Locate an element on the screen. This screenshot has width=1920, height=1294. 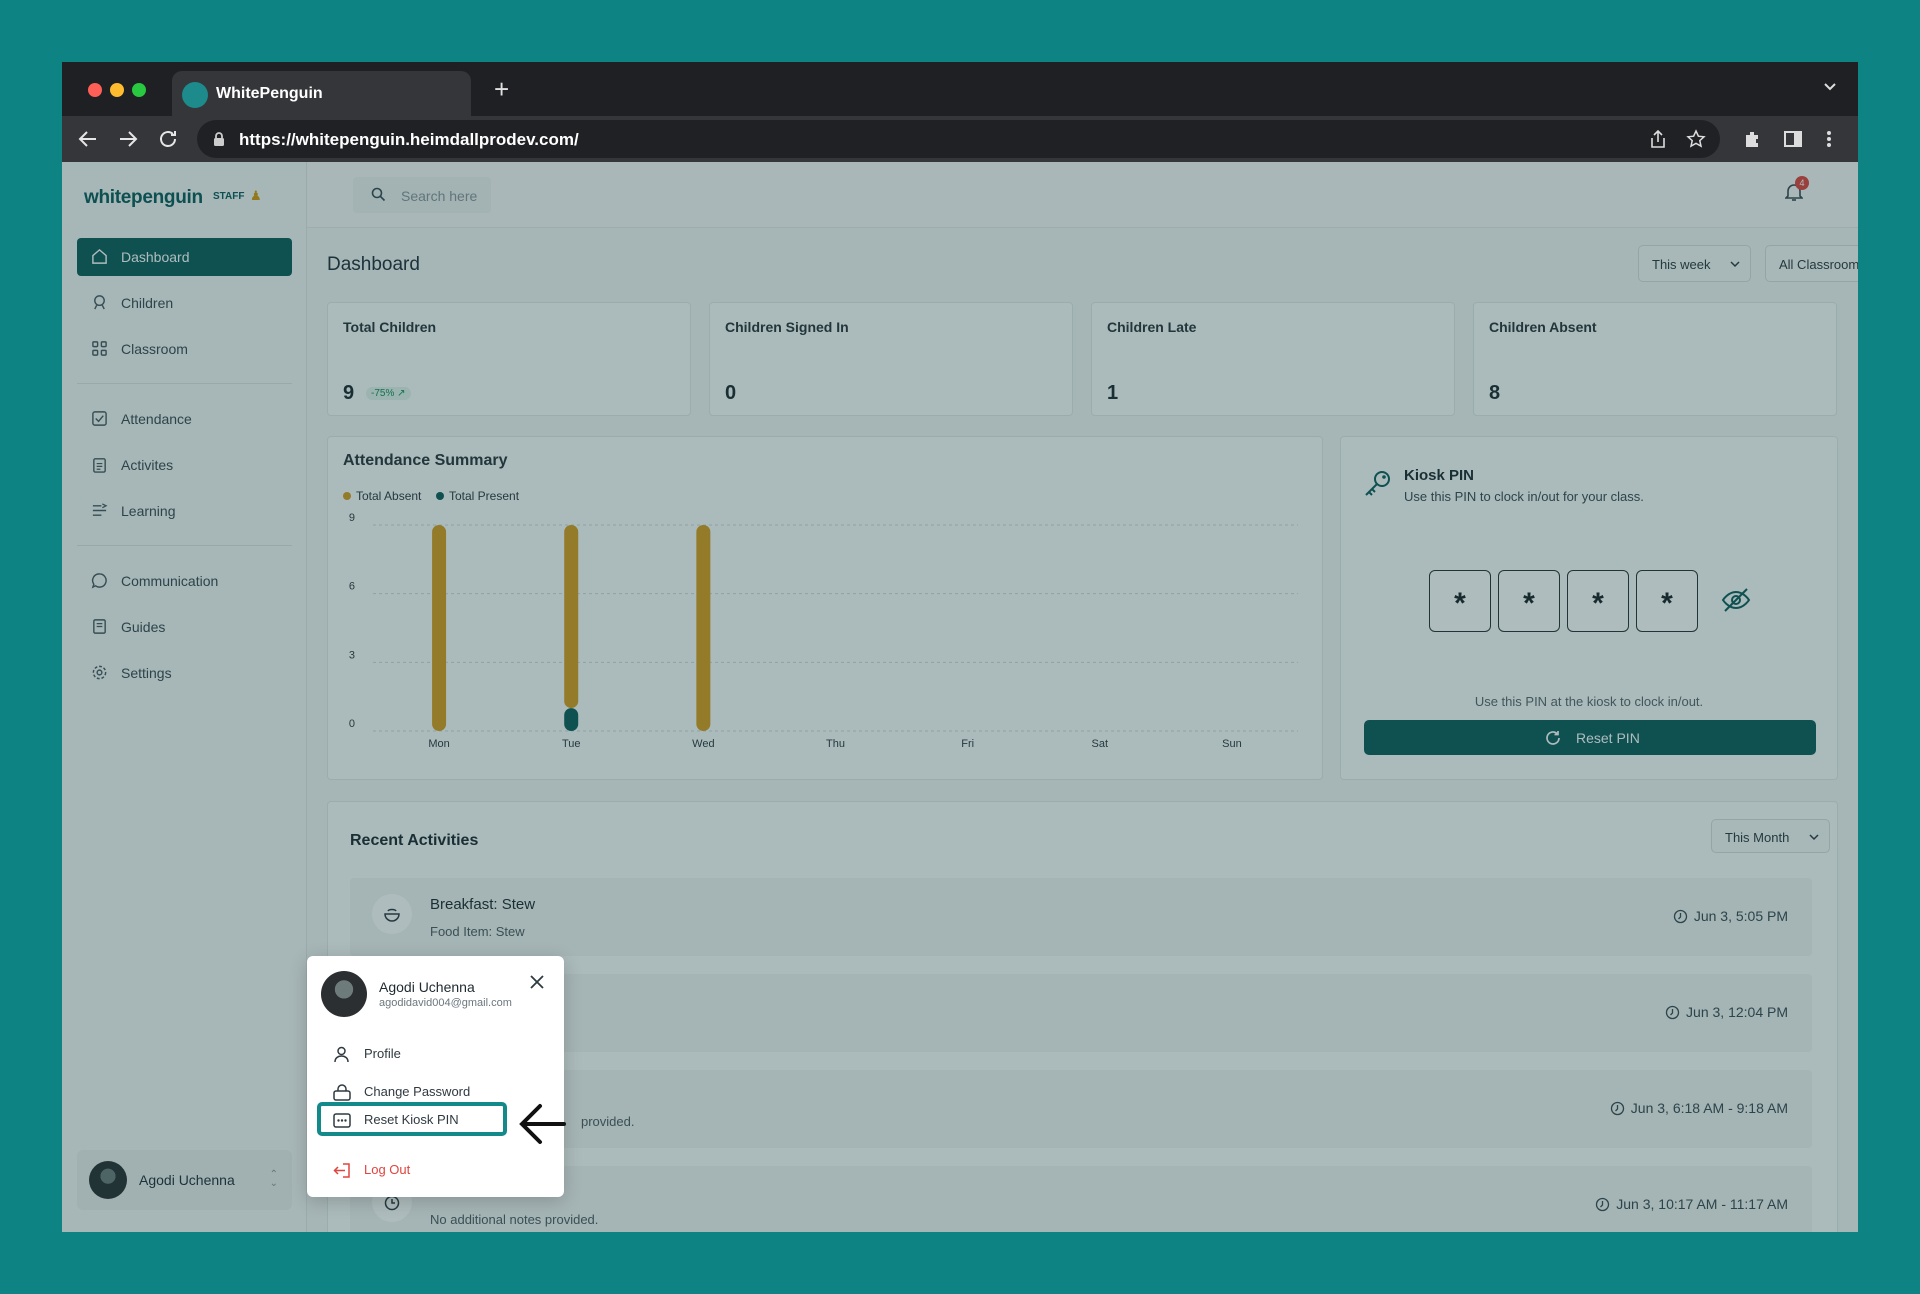
user-menu-name: Agodi Uchenna is located at coordinates (427, 987).